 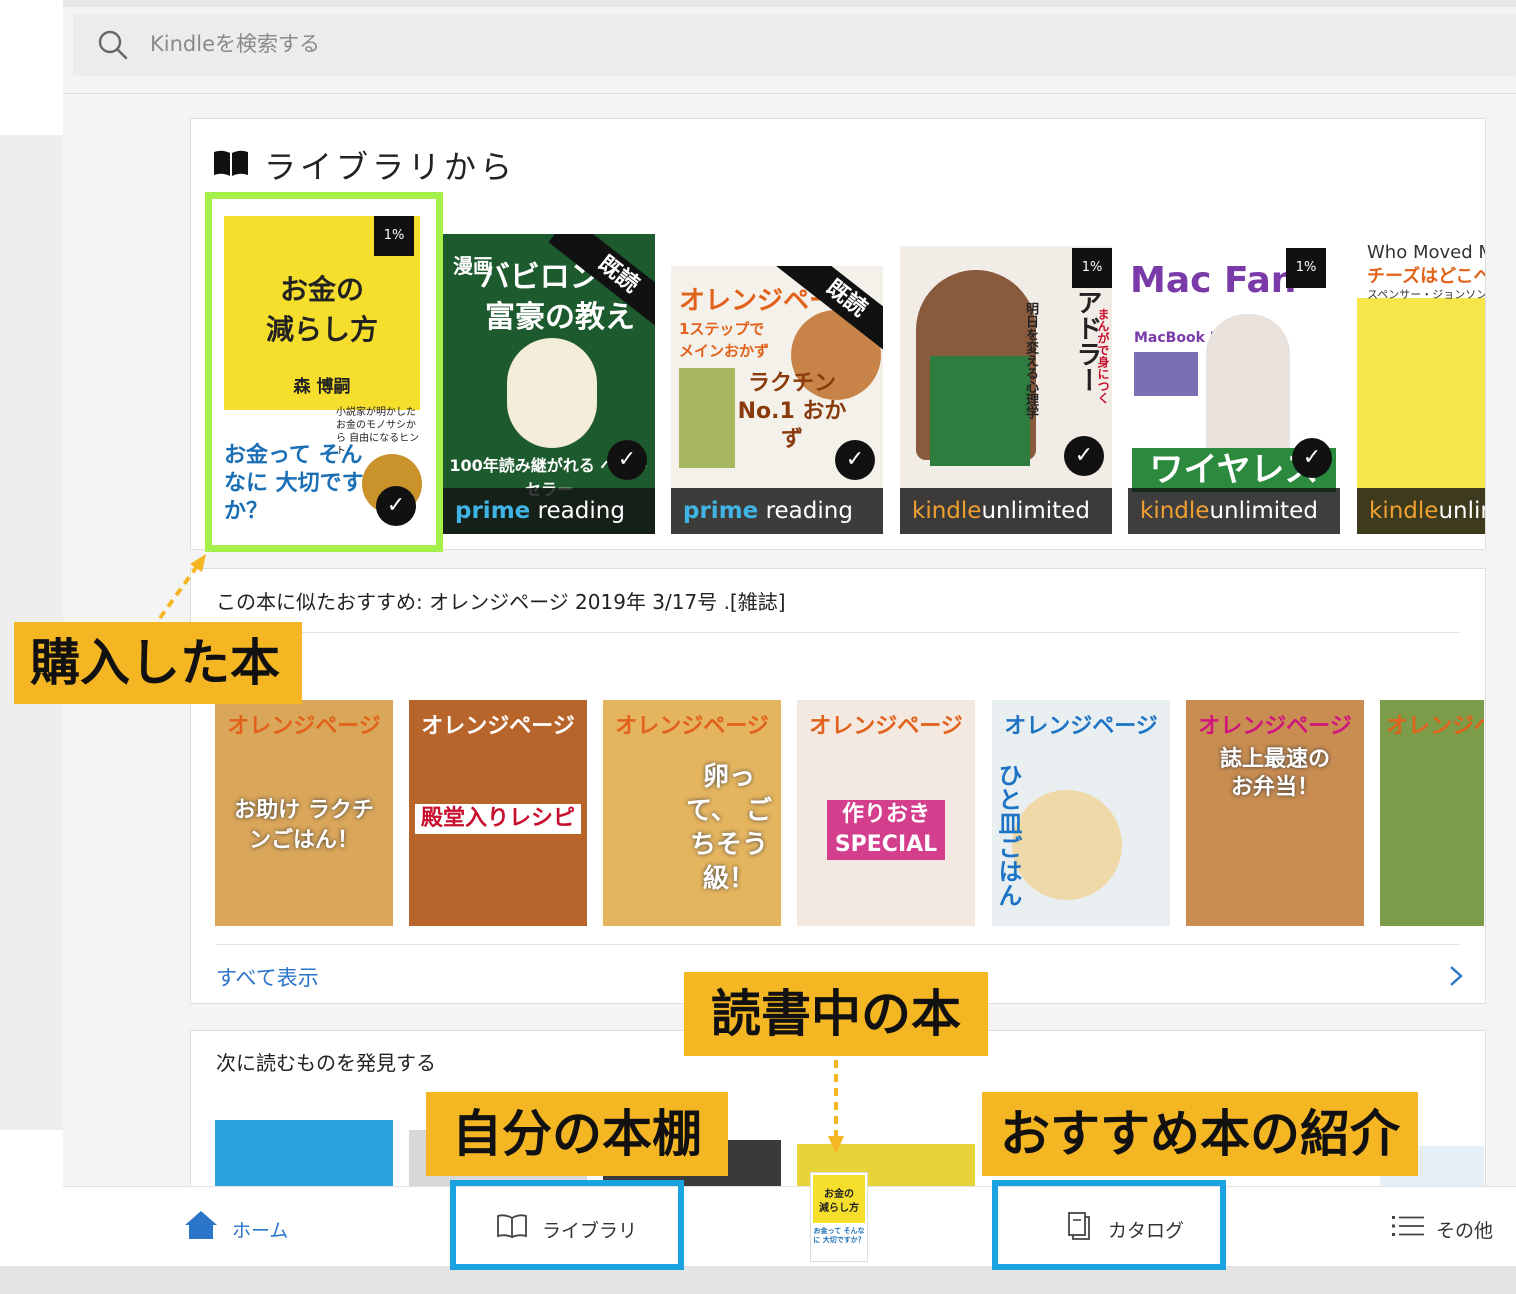 I want to click on callout-recommendations: おすすめ本の紹介, so click(x=1200, y=1134).